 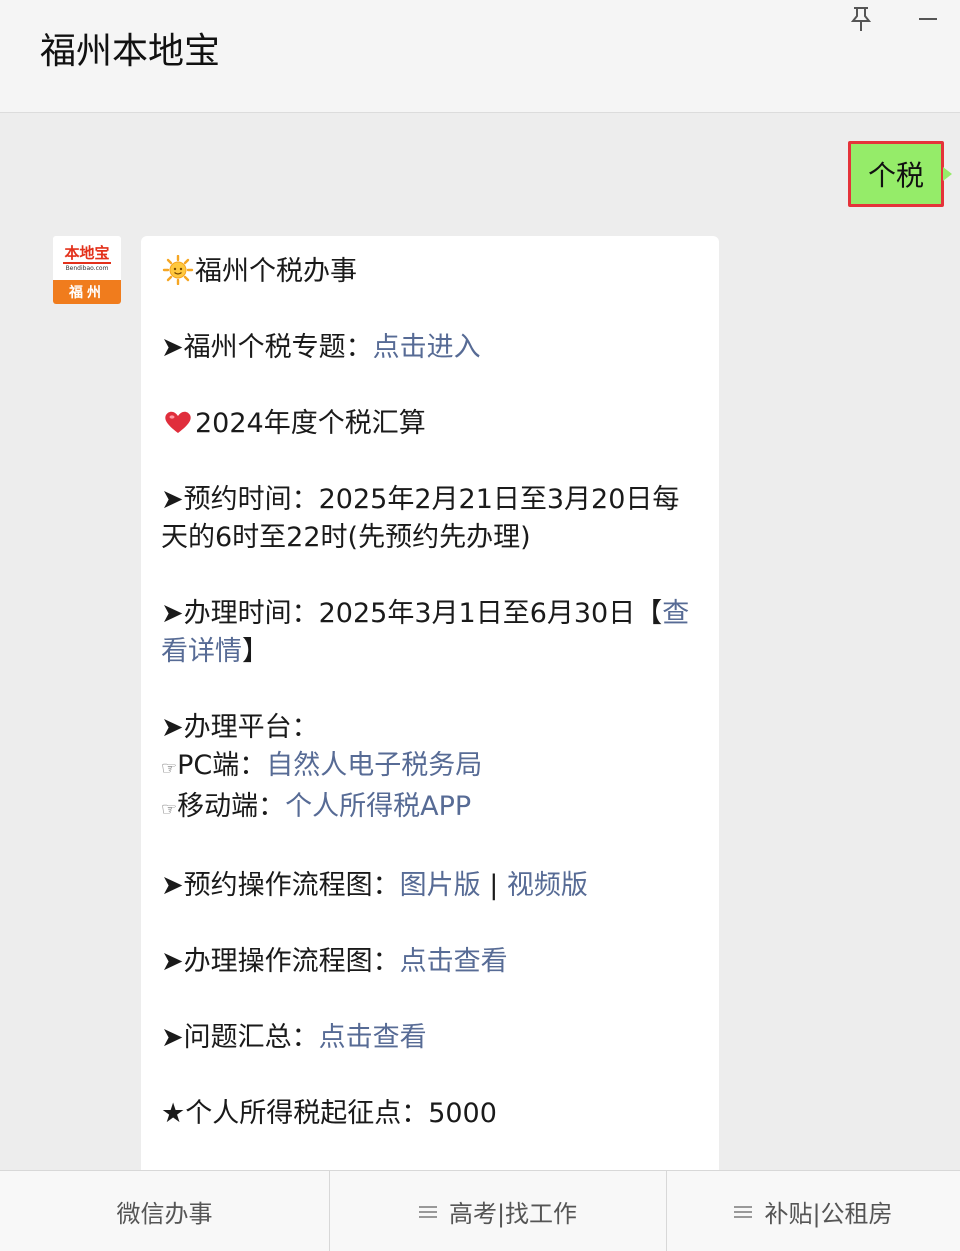 What do you see at coordinates (267, 347) in the screenshot?
I see `topic-prefix: ➤福州个税专题：` at bounding box center [267, 347].